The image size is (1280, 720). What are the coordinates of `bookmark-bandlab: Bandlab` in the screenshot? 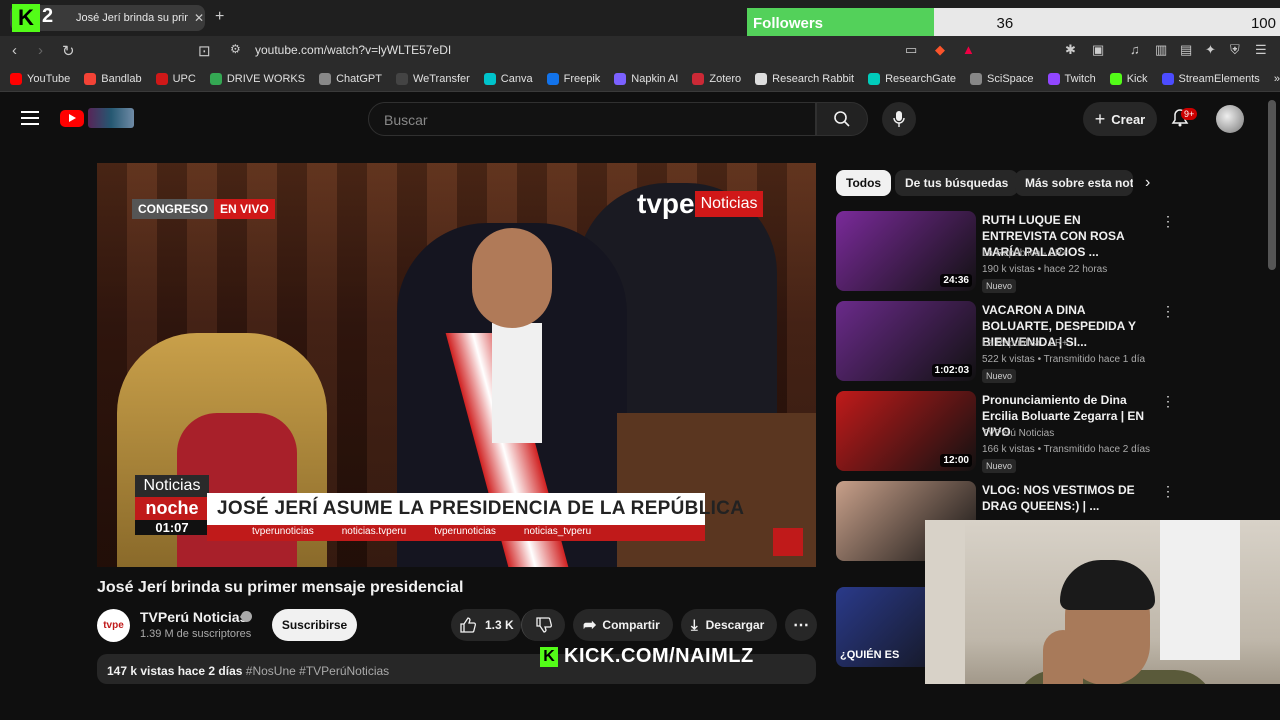 It's located at (113, 78).